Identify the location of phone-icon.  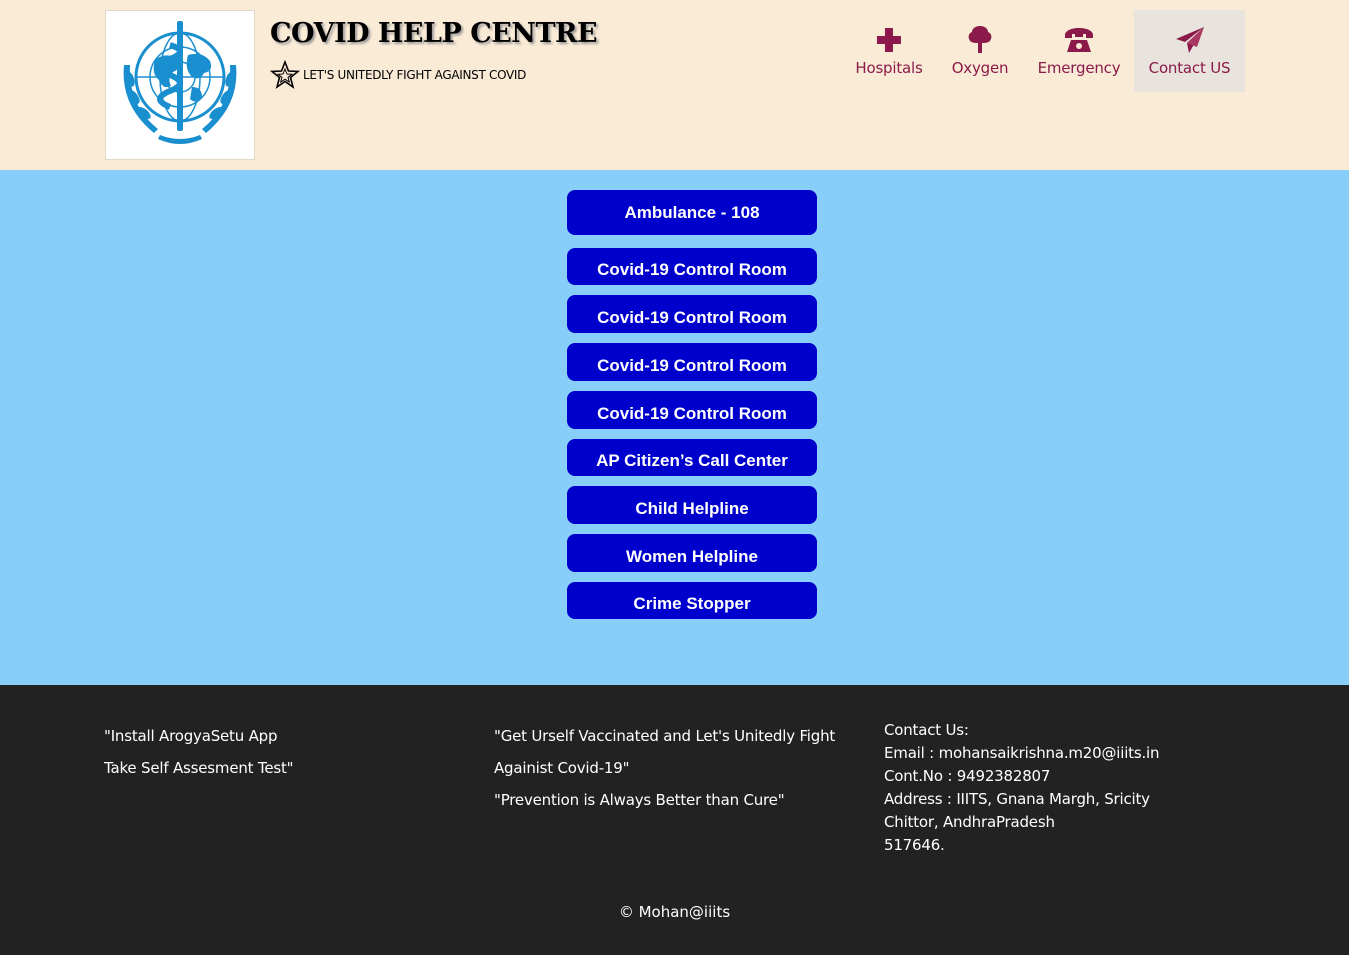
(1079, 40).